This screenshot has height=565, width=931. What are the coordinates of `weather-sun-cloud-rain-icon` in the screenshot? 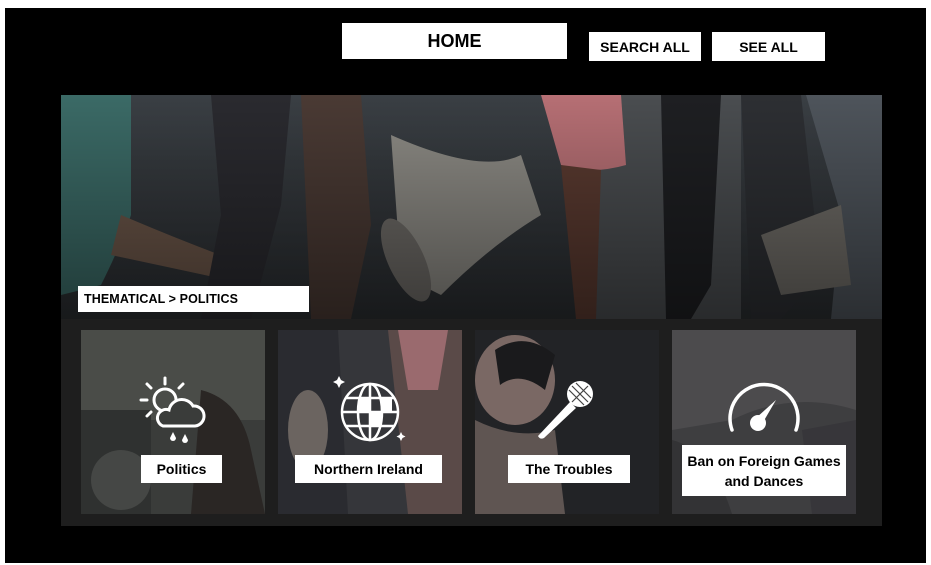 It's located at (172, 409).